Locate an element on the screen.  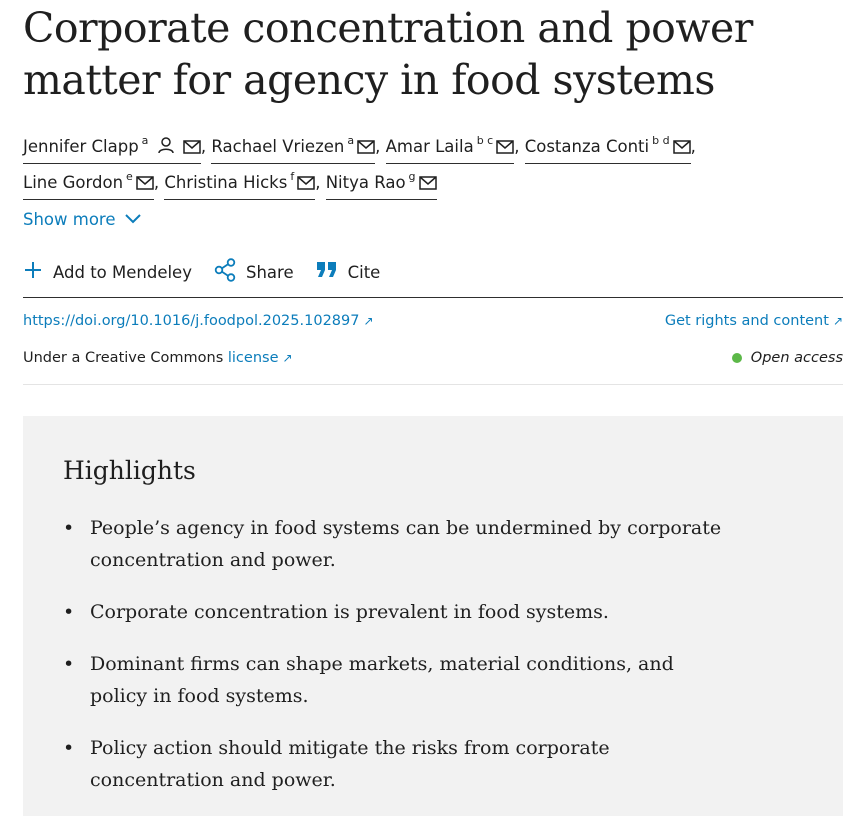
add-to-mendeley-button: Add to Mendeley is located at coordinates (107, 272).